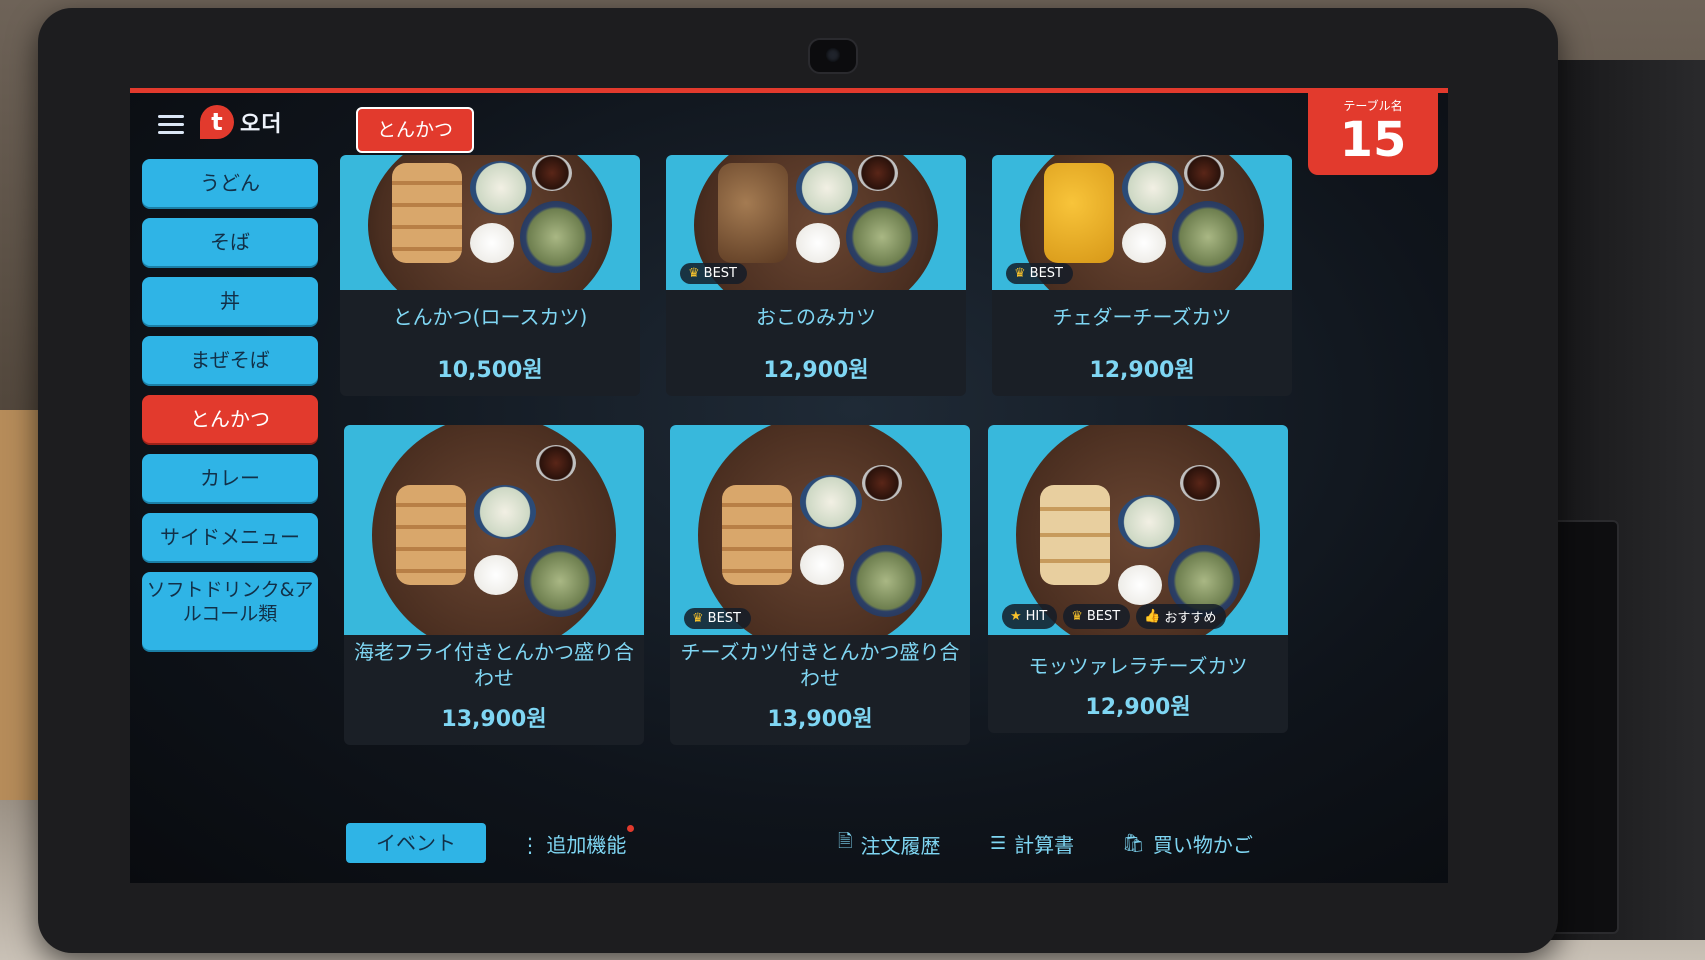 The image size is (1705, 960). I want to click on cart-button: 🛍 買い物かご, so click(1187, 843).